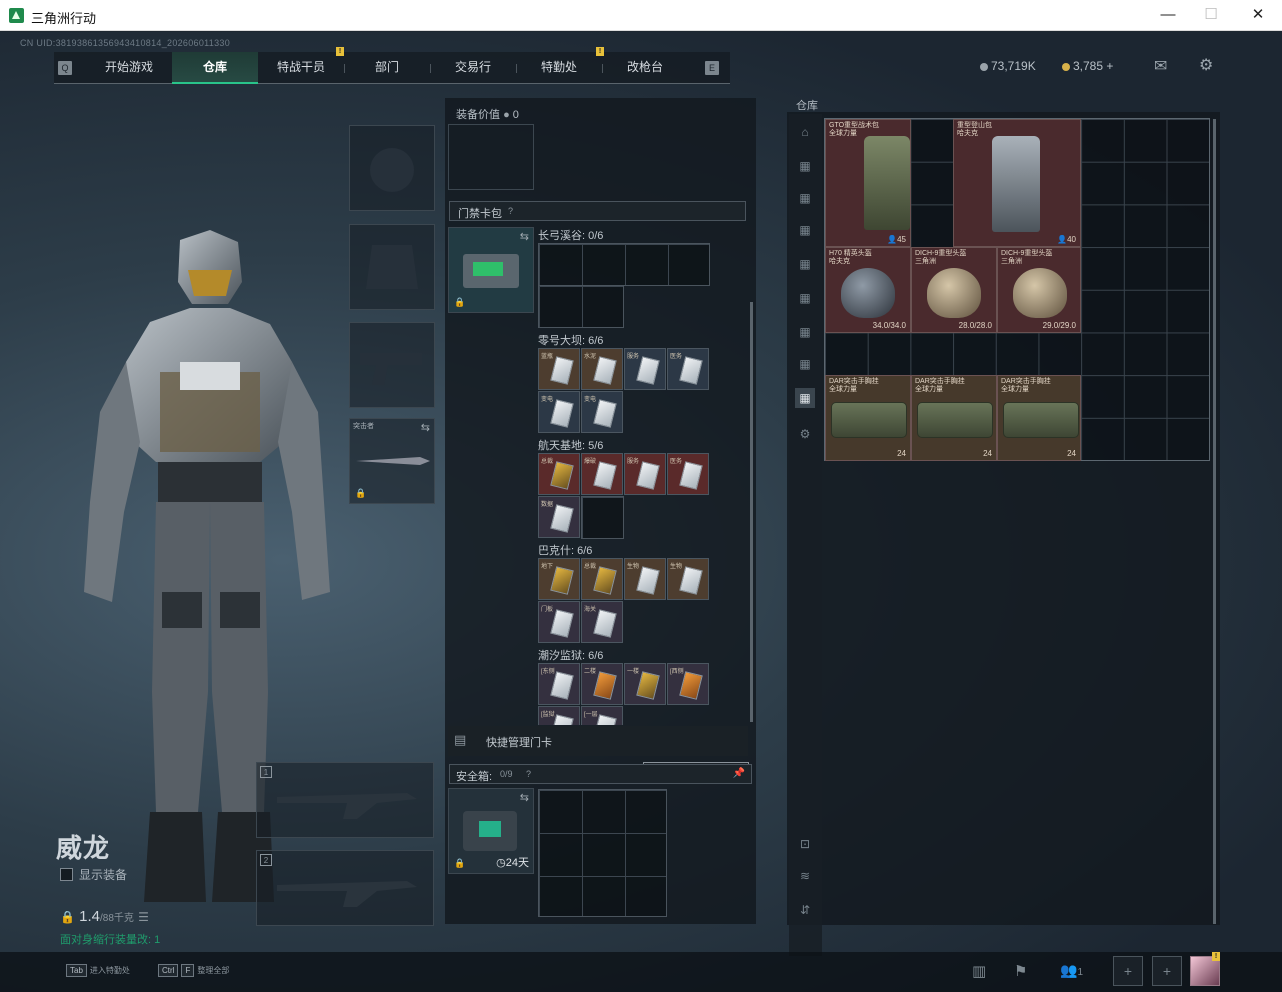 This screenshot has height=992, width=1282. Describe the element at coordinates (559, 622) in the screenshot. I see `access-card: 门板` at that location.